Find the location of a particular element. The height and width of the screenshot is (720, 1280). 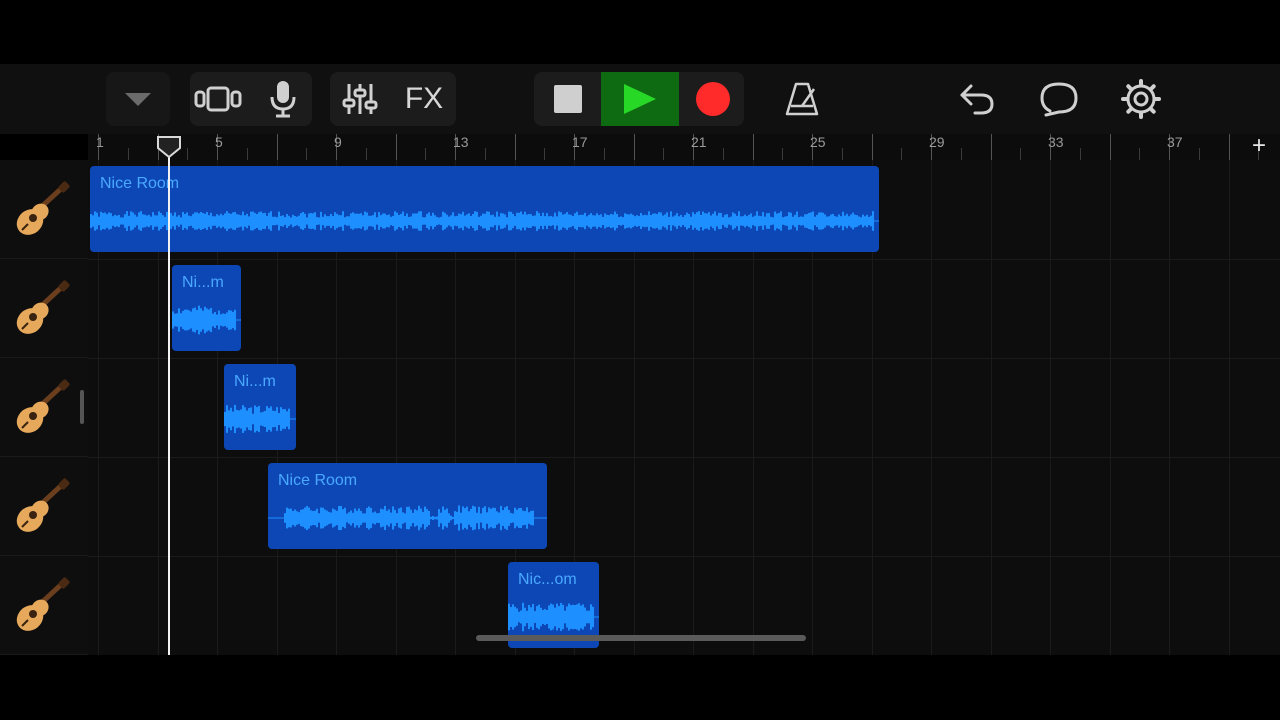

ruler-bar-label: 25 is located at coordinates (818, 142).